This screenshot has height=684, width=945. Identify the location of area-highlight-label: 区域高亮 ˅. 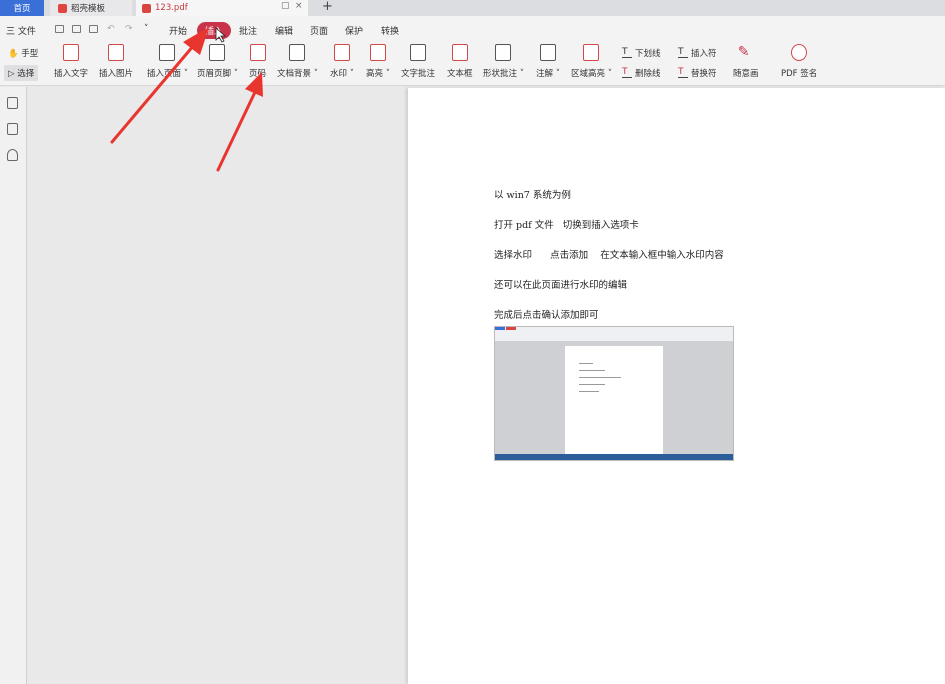
(591, 74).